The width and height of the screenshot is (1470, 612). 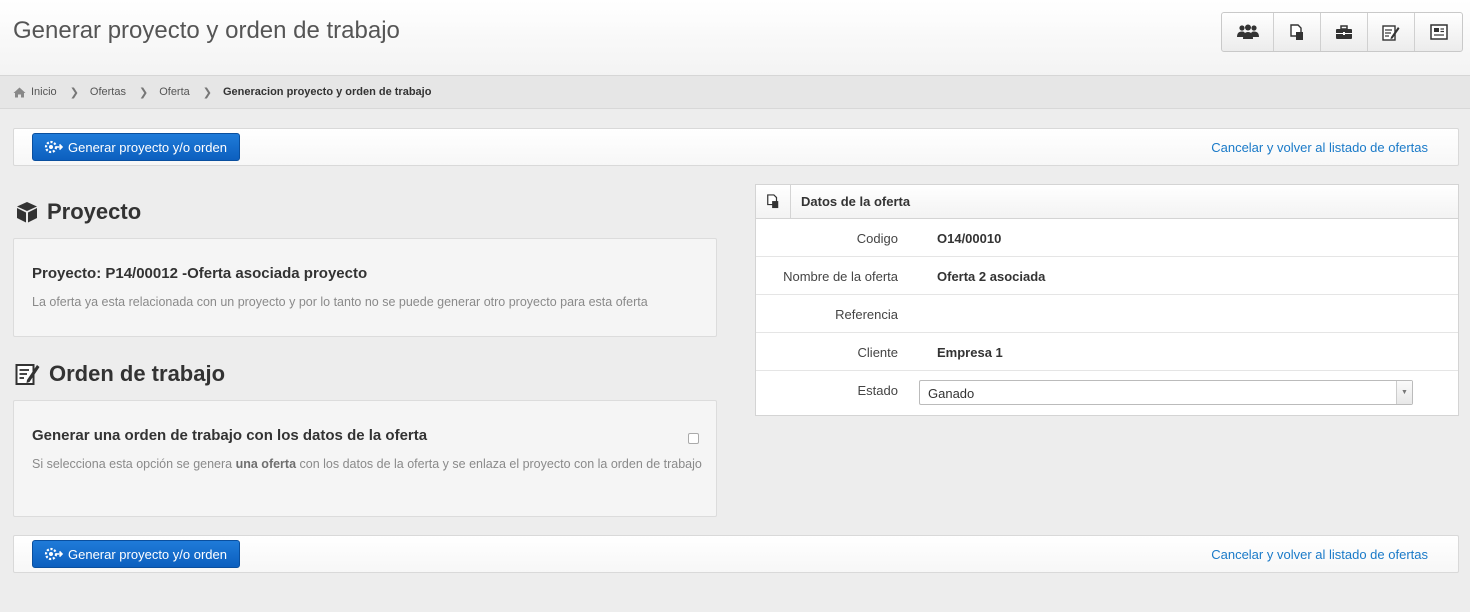 What do you see at coordinates (1107, 352) in the screenshot?
I see `offer-row-cliente: Cliente Empresa 1` at bounding box center [1107, 352].